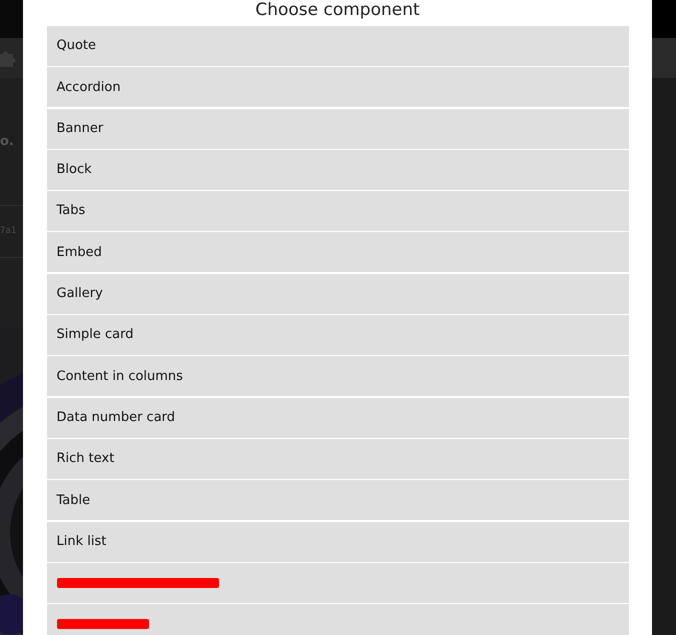 The image size is (676, 635). What do you see at coordinates (337, 458) in the screenshot?
I see `component-option: Rich text` at bounding box center [337, 458].